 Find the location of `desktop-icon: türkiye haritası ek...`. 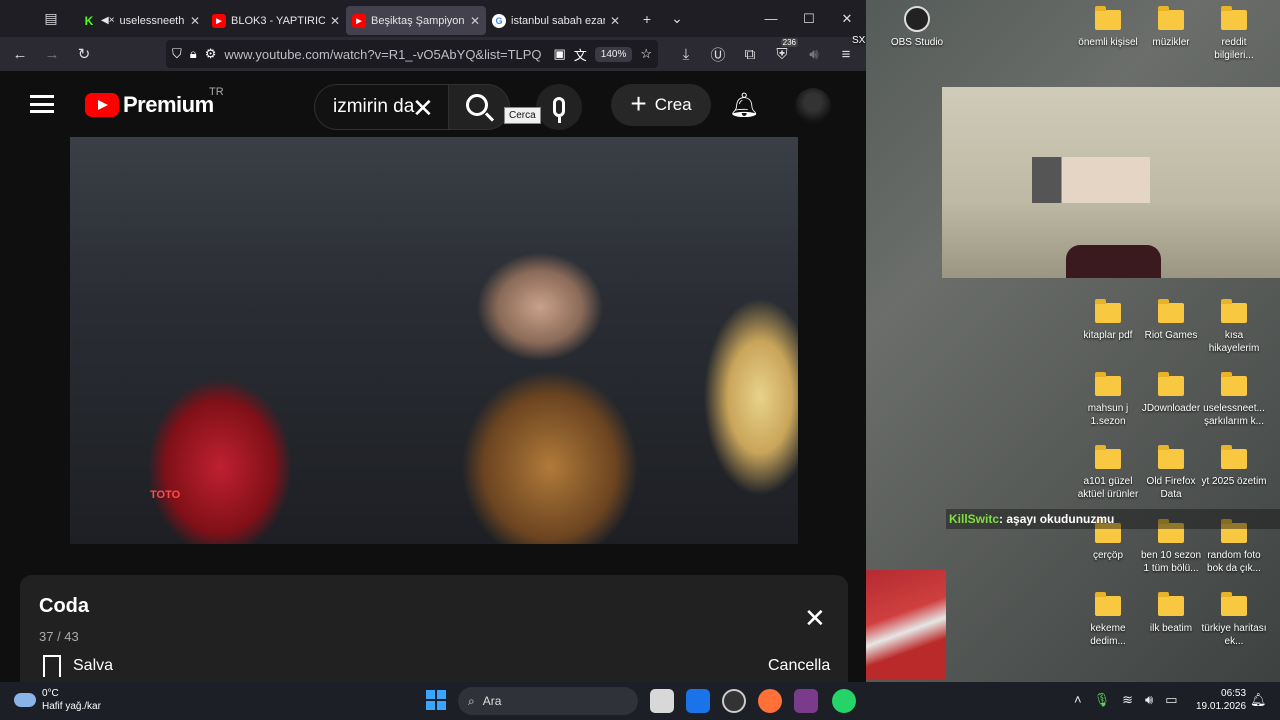

desktop-icon: türkiye haritası ek... is located at coordinates (1234, 620).